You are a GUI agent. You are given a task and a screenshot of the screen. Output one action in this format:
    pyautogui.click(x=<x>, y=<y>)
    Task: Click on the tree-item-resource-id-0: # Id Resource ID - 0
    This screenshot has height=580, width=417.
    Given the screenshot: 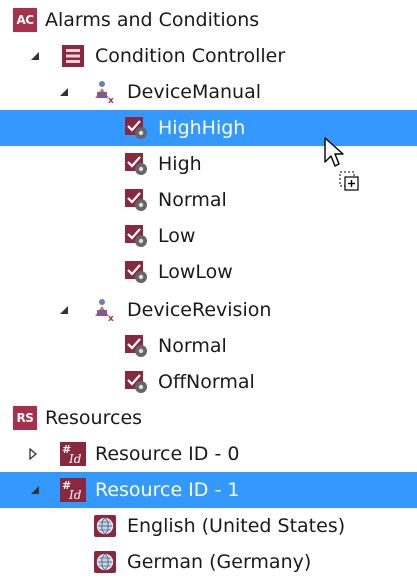 What is the action you would take?
    pyautogui.click(x=208, y=454)
    